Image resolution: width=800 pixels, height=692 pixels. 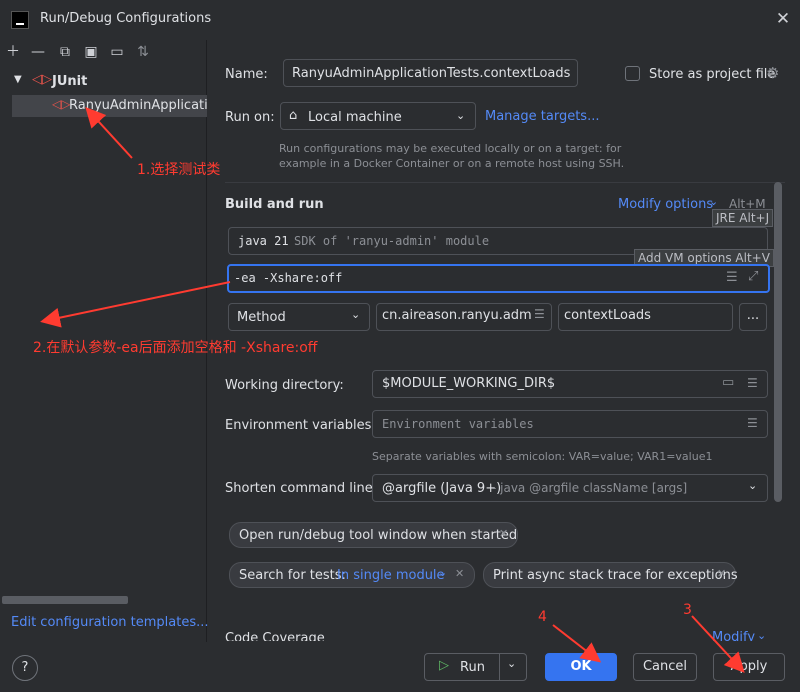 I want to click on annotation-step-4: 4, so click(x=542, y=617).